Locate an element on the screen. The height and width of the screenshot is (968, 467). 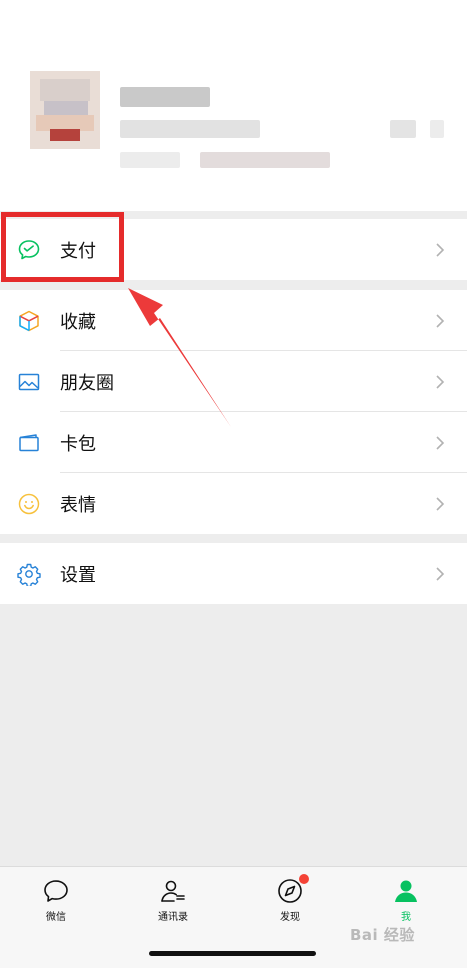
settings-group: 设置 is located at coordinates (233, 573).